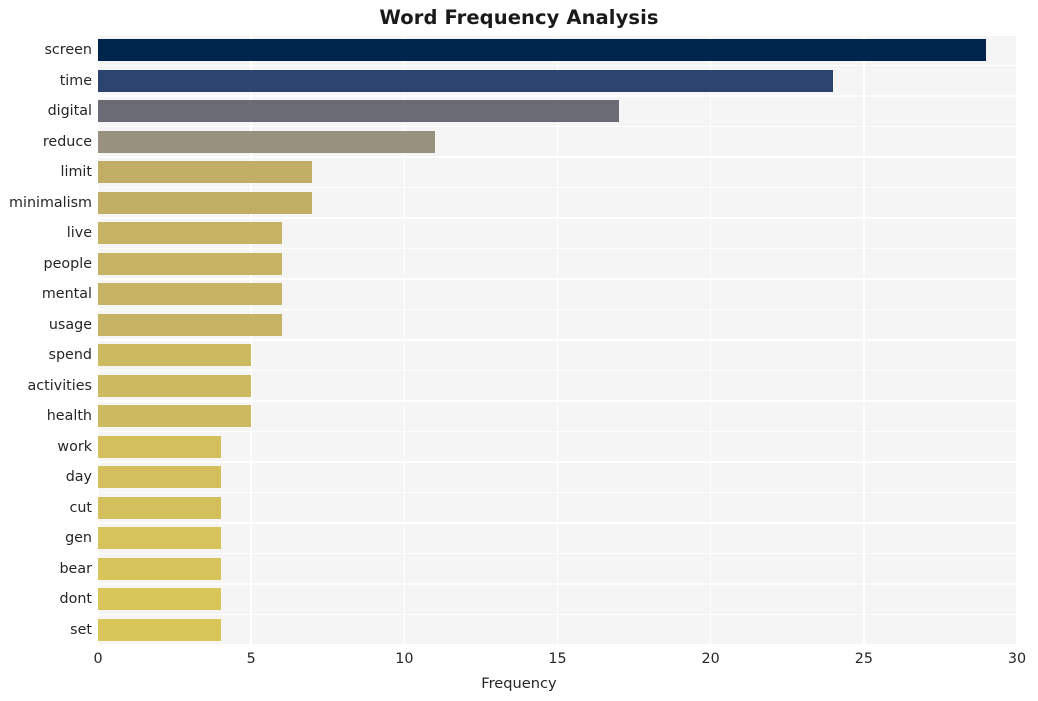 The image size is (1038, 701). What do you see at coordinates (68, 50) in the screenshot?
I see `y-tick-label-screen: screen` at bounding box center [68, 50].